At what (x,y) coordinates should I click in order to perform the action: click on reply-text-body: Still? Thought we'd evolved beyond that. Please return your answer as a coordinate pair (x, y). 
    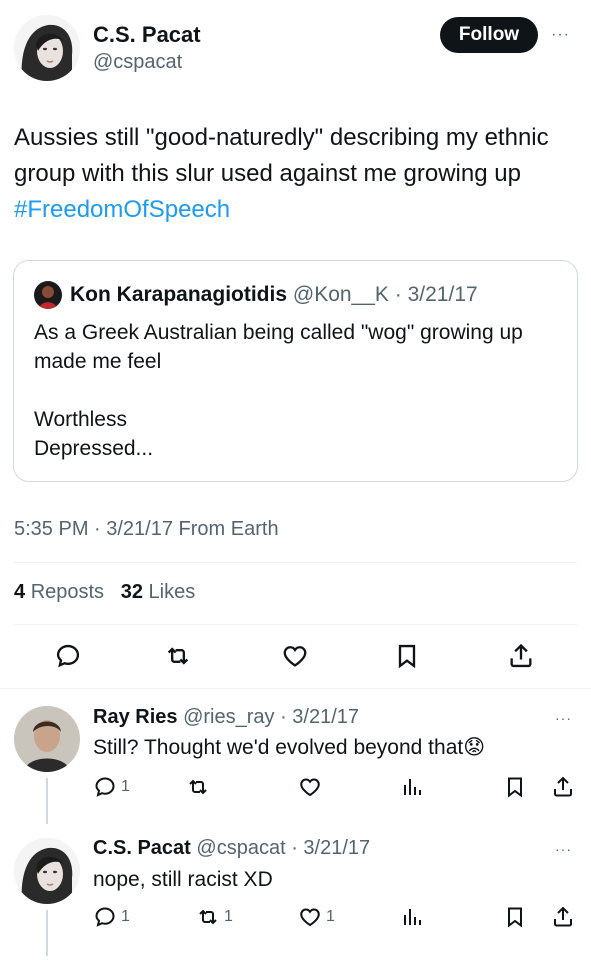
    Looking at the image, I should click on (278, 747).